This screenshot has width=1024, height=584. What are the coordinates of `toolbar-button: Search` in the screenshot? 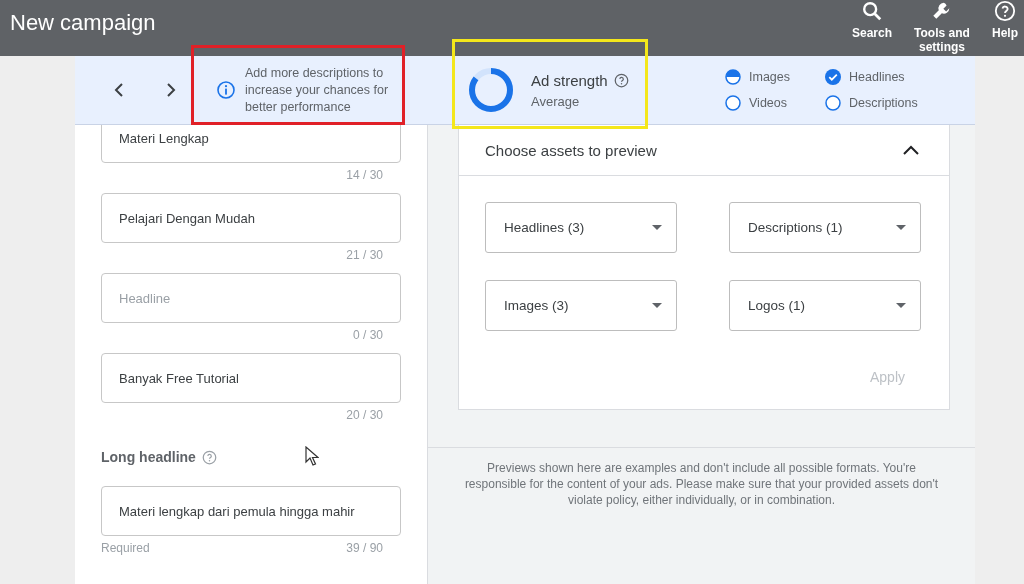 It's located at (871, 27).